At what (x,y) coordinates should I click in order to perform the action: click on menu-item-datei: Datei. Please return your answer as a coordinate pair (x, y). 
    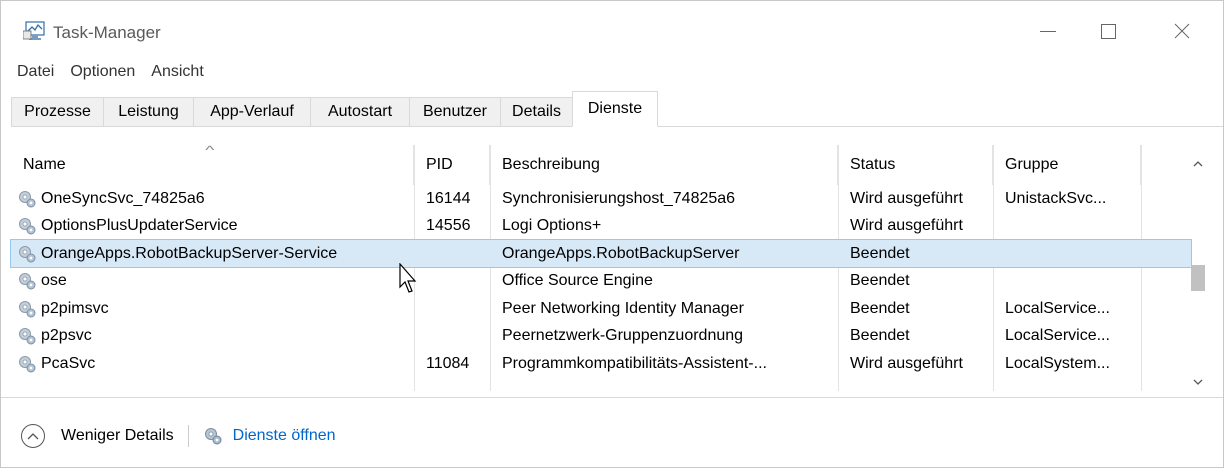
    Looking at the image, I should click on (35, 74).